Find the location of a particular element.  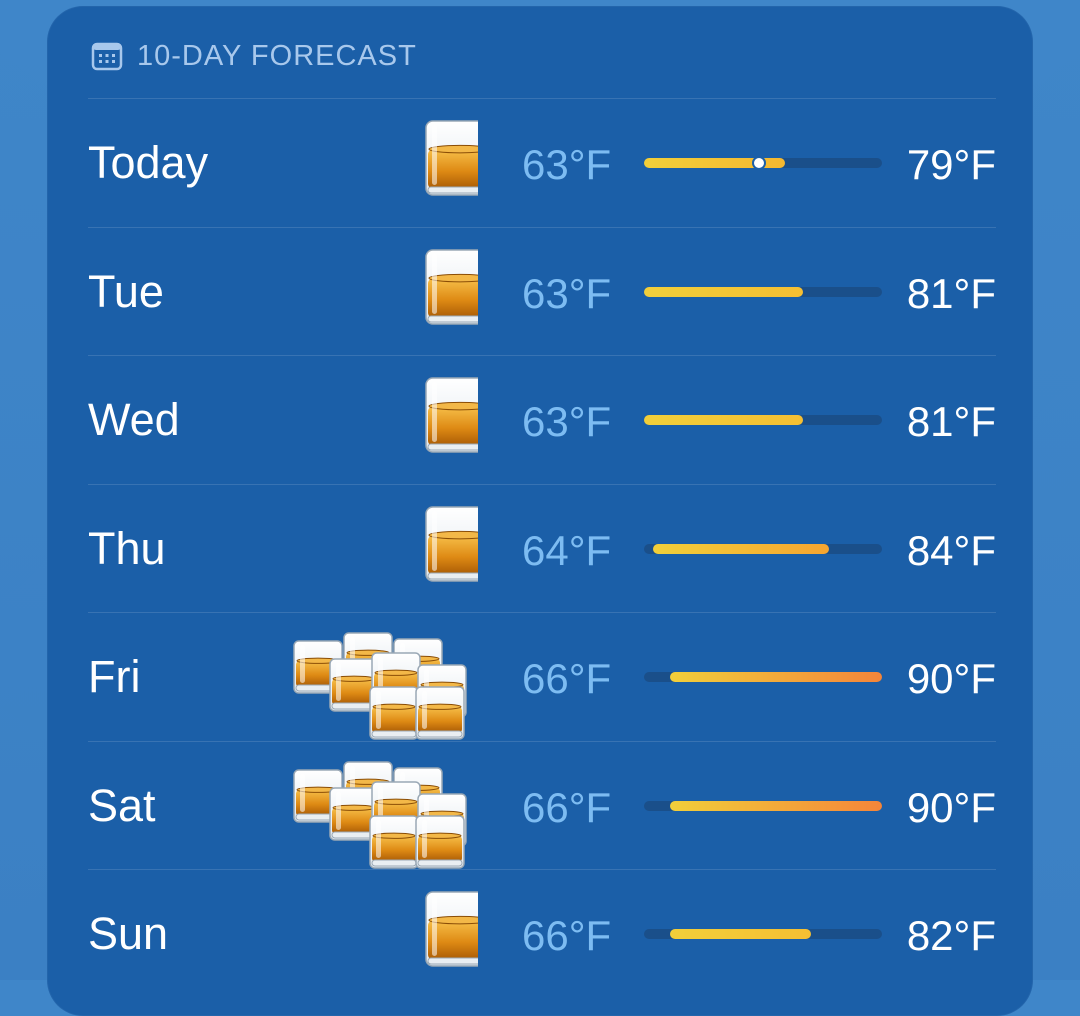

day-label: Thu is located at coordinates (127, 548).